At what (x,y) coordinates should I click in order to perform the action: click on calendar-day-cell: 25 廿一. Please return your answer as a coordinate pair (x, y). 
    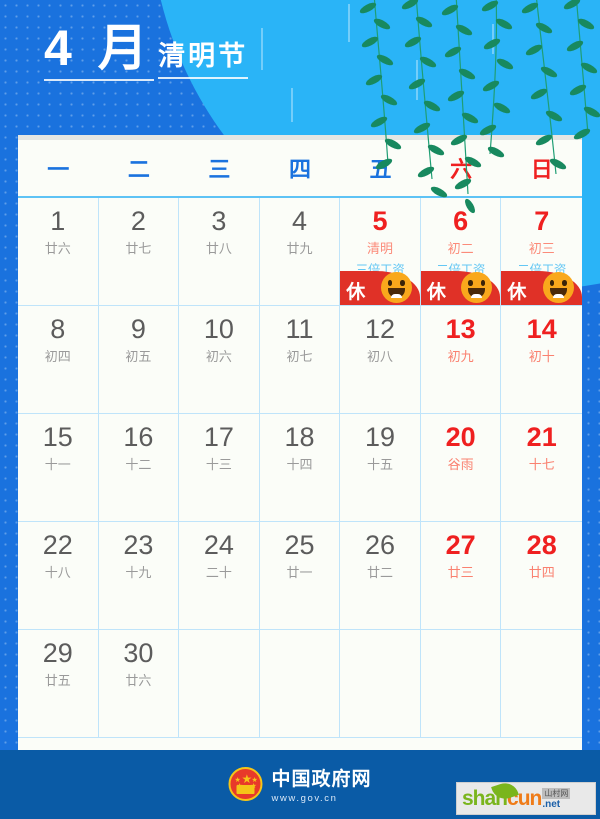
    Looking at the image, I should click on (300, 576).